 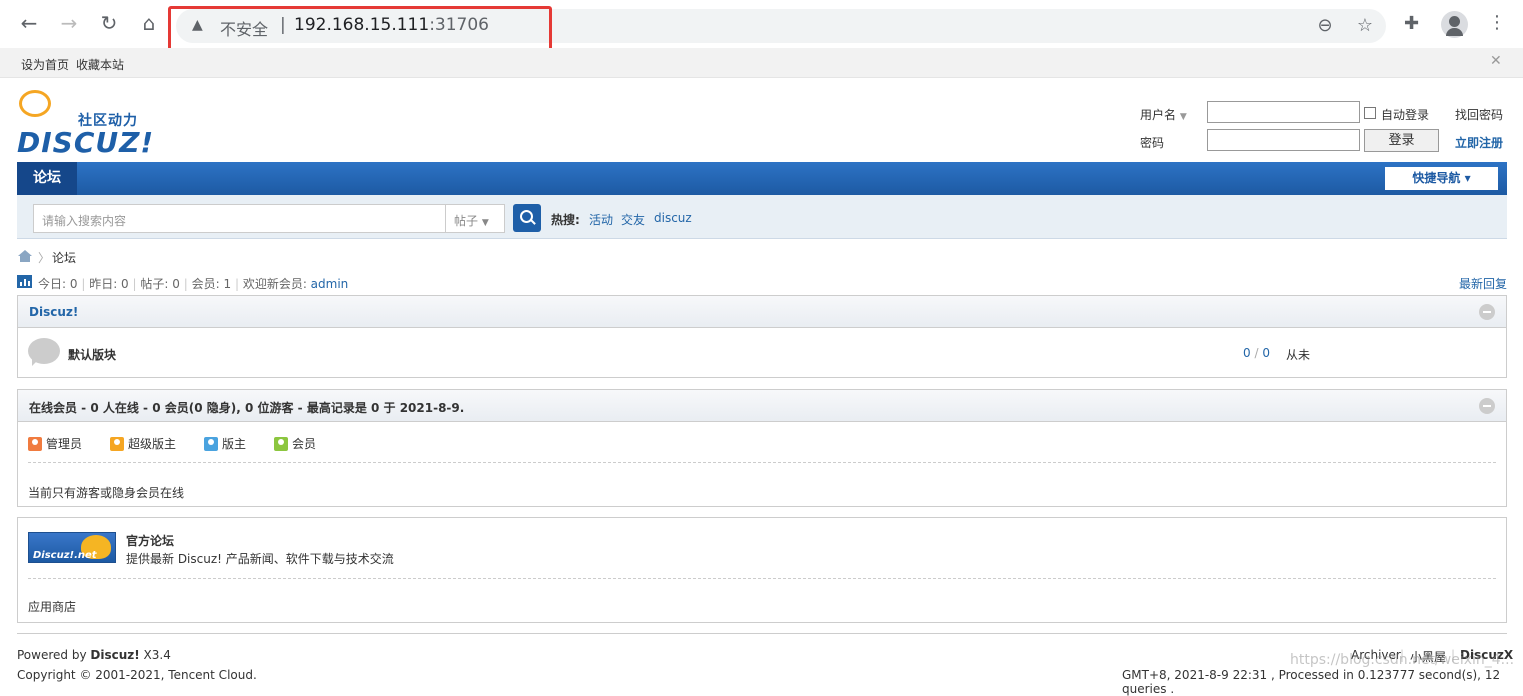 I want to click on bookmark-star-icon: ☆, so click(x=1365, y=26).